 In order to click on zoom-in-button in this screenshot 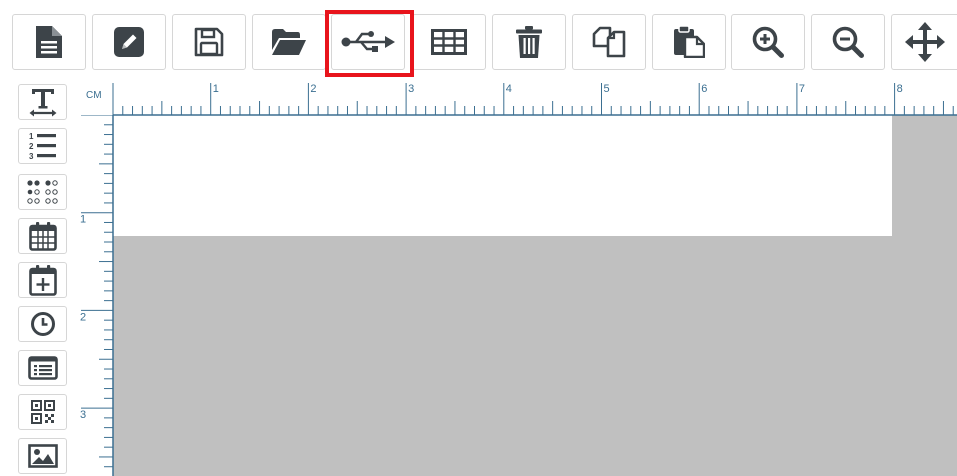, I will do `click(768, 42)`.